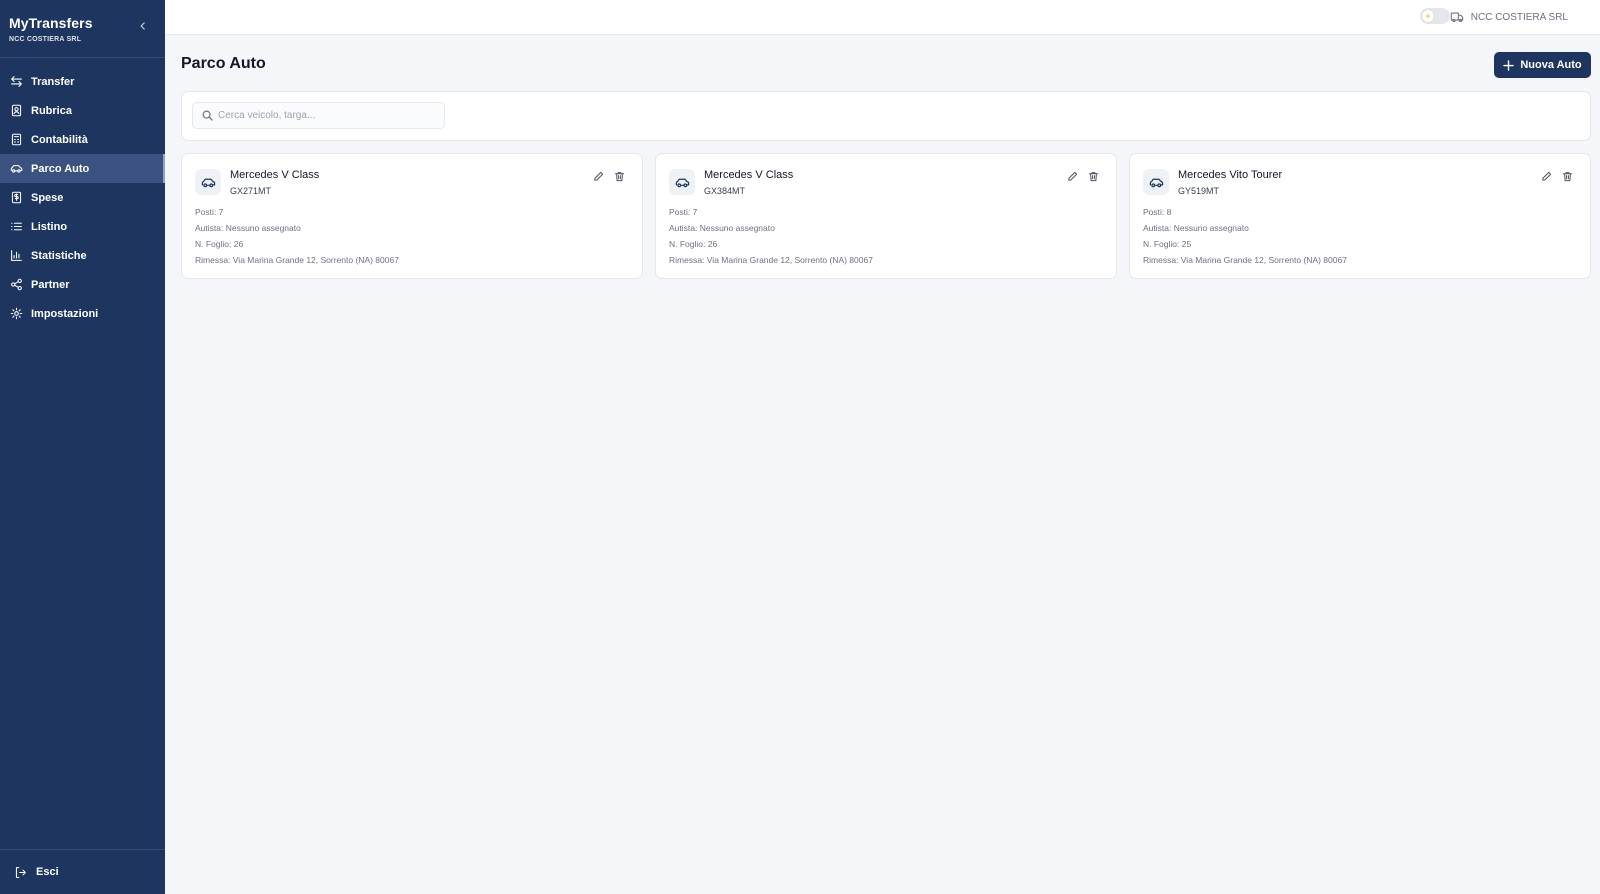 The width and height of the screenshot is (1600, 894). Describe the element at coordinates (82, 81) in the screenshot. I see `sidebar-item-transfer: Transfer` at that location.